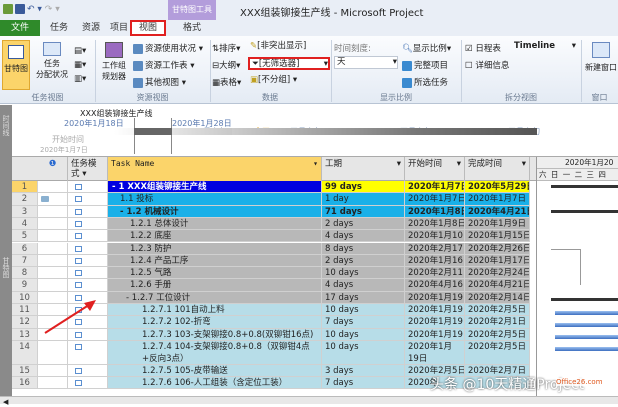 The width and height of the screenshot is (618, 407). I want to click on table-row: 8 1.2.5 气路10 days2020年2月11日2020年2月24日, so click(274, 273).